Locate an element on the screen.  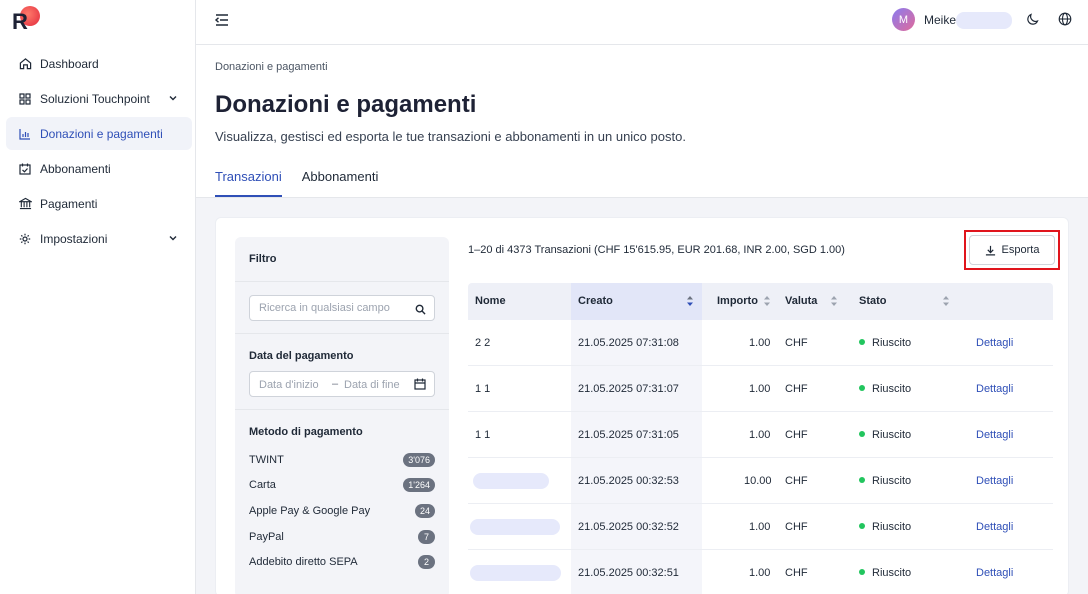
tab-subscriptions: Abbonamenti is located at coordinates (340, 183).